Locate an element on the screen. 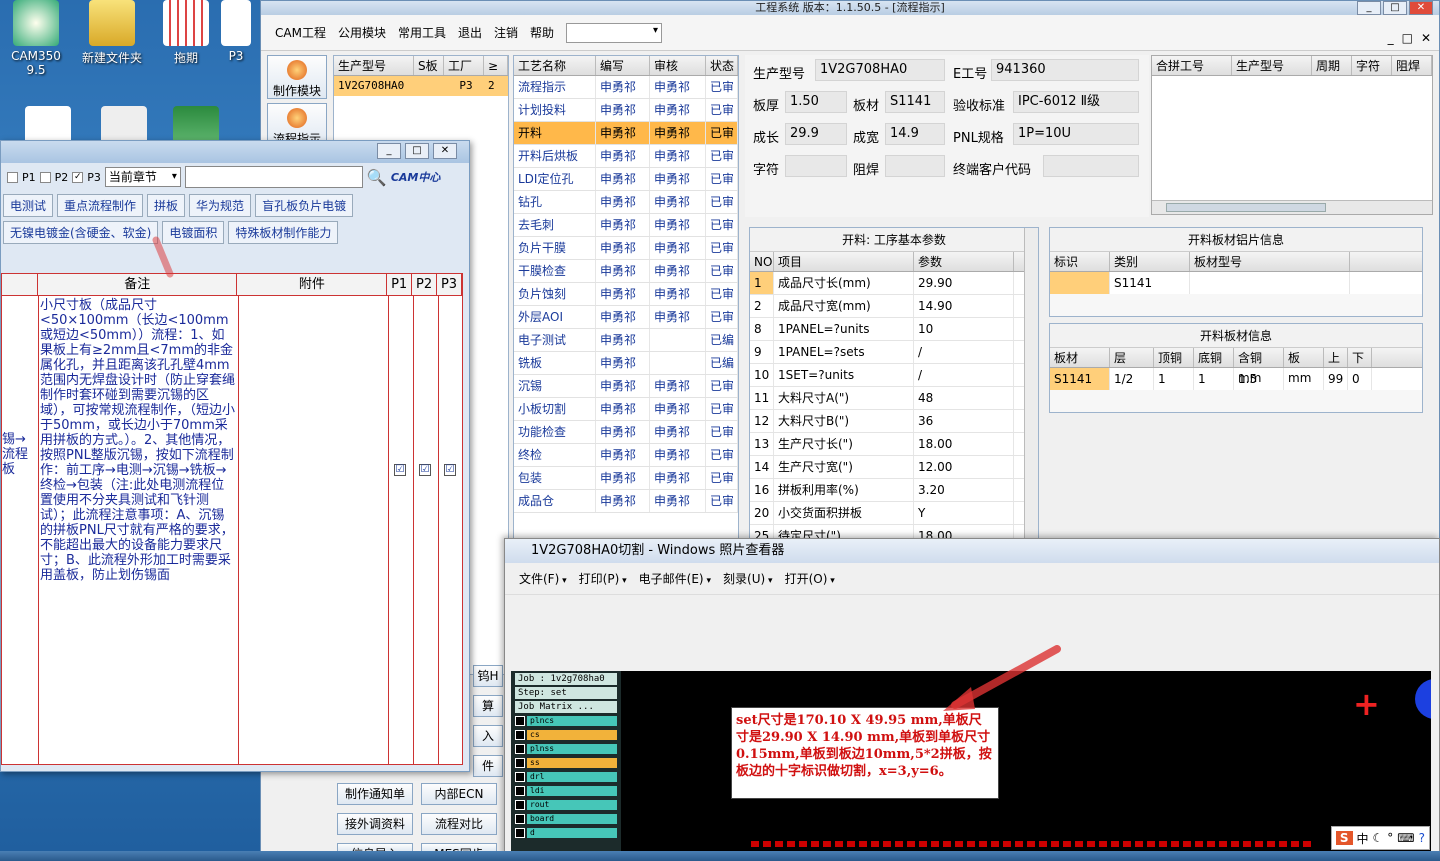  mat2-col: 板mm is located at coordinates (1304, 366).